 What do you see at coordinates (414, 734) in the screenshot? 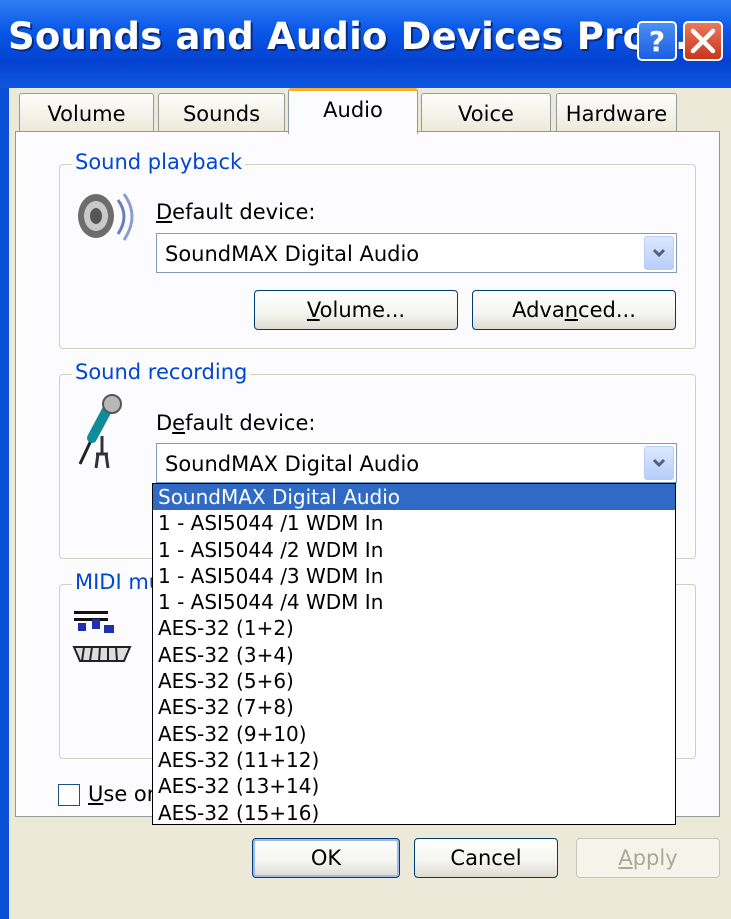
I see `dropdown-option: AES-32 (9+10)` at bounding box center [414, 734].